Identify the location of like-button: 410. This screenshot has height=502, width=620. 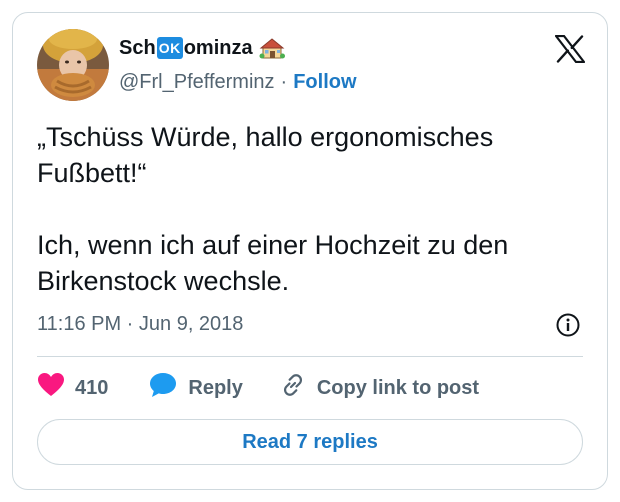
(72, 388).